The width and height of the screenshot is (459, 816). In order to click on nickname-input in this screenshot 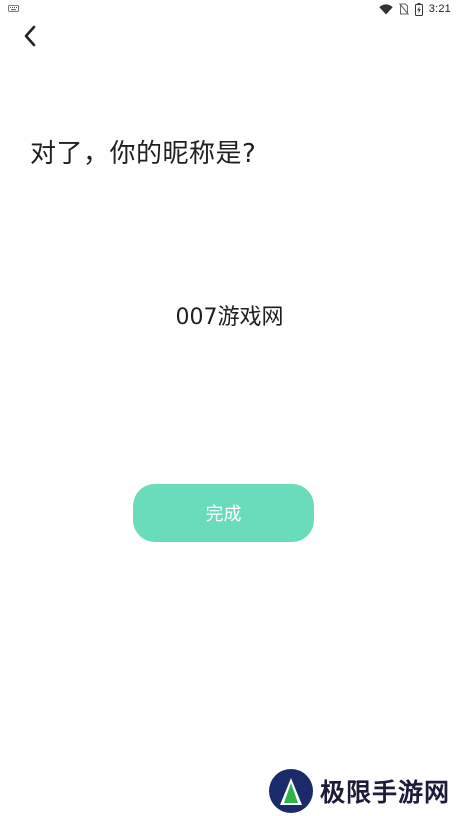, I will do `click(229, 315)`.